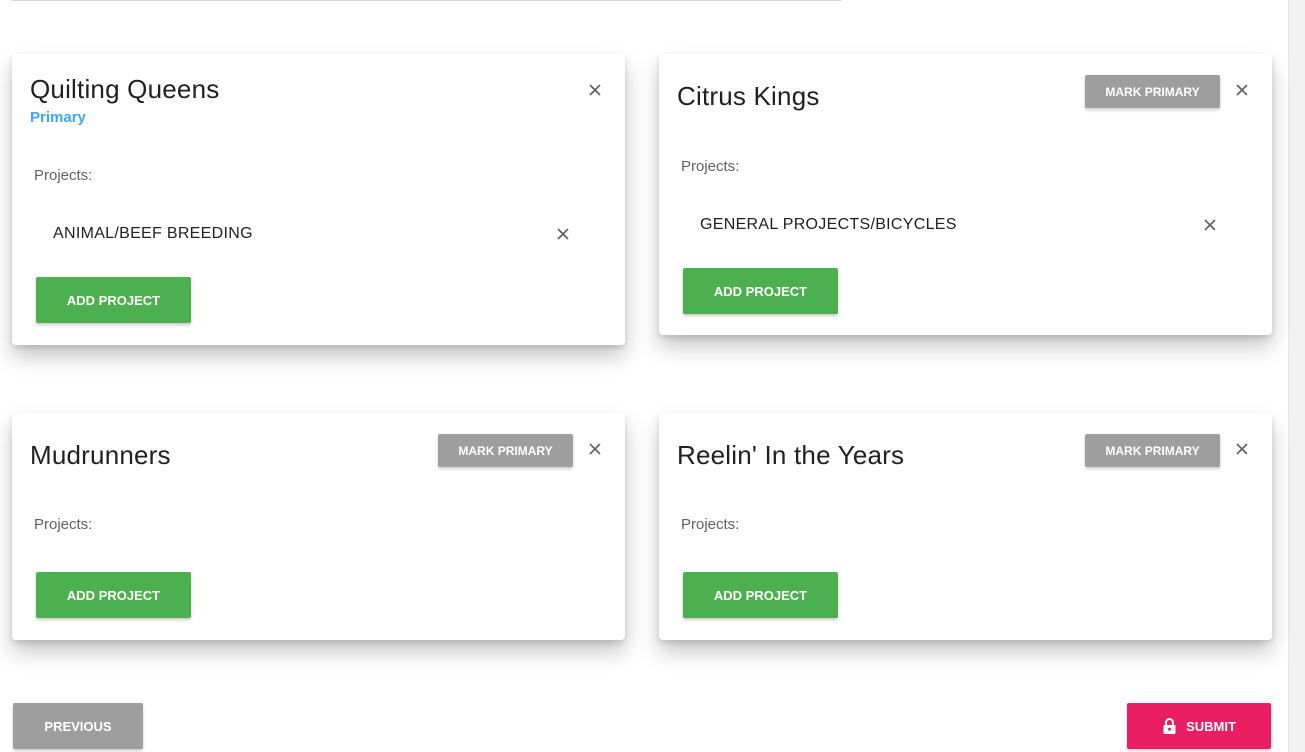  What do you see at coordinates (828, 224) in the screenshot?
I see `project-name: GENERAL PROJECTS/BICYCLES` at bounding box center [828, 224].